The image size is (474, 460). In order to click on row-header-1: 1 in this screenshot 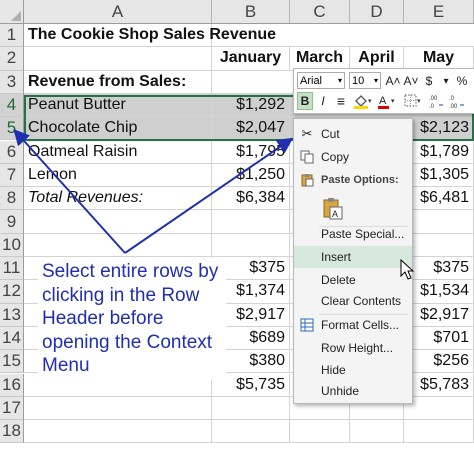, I will do `click(12, 36)`.